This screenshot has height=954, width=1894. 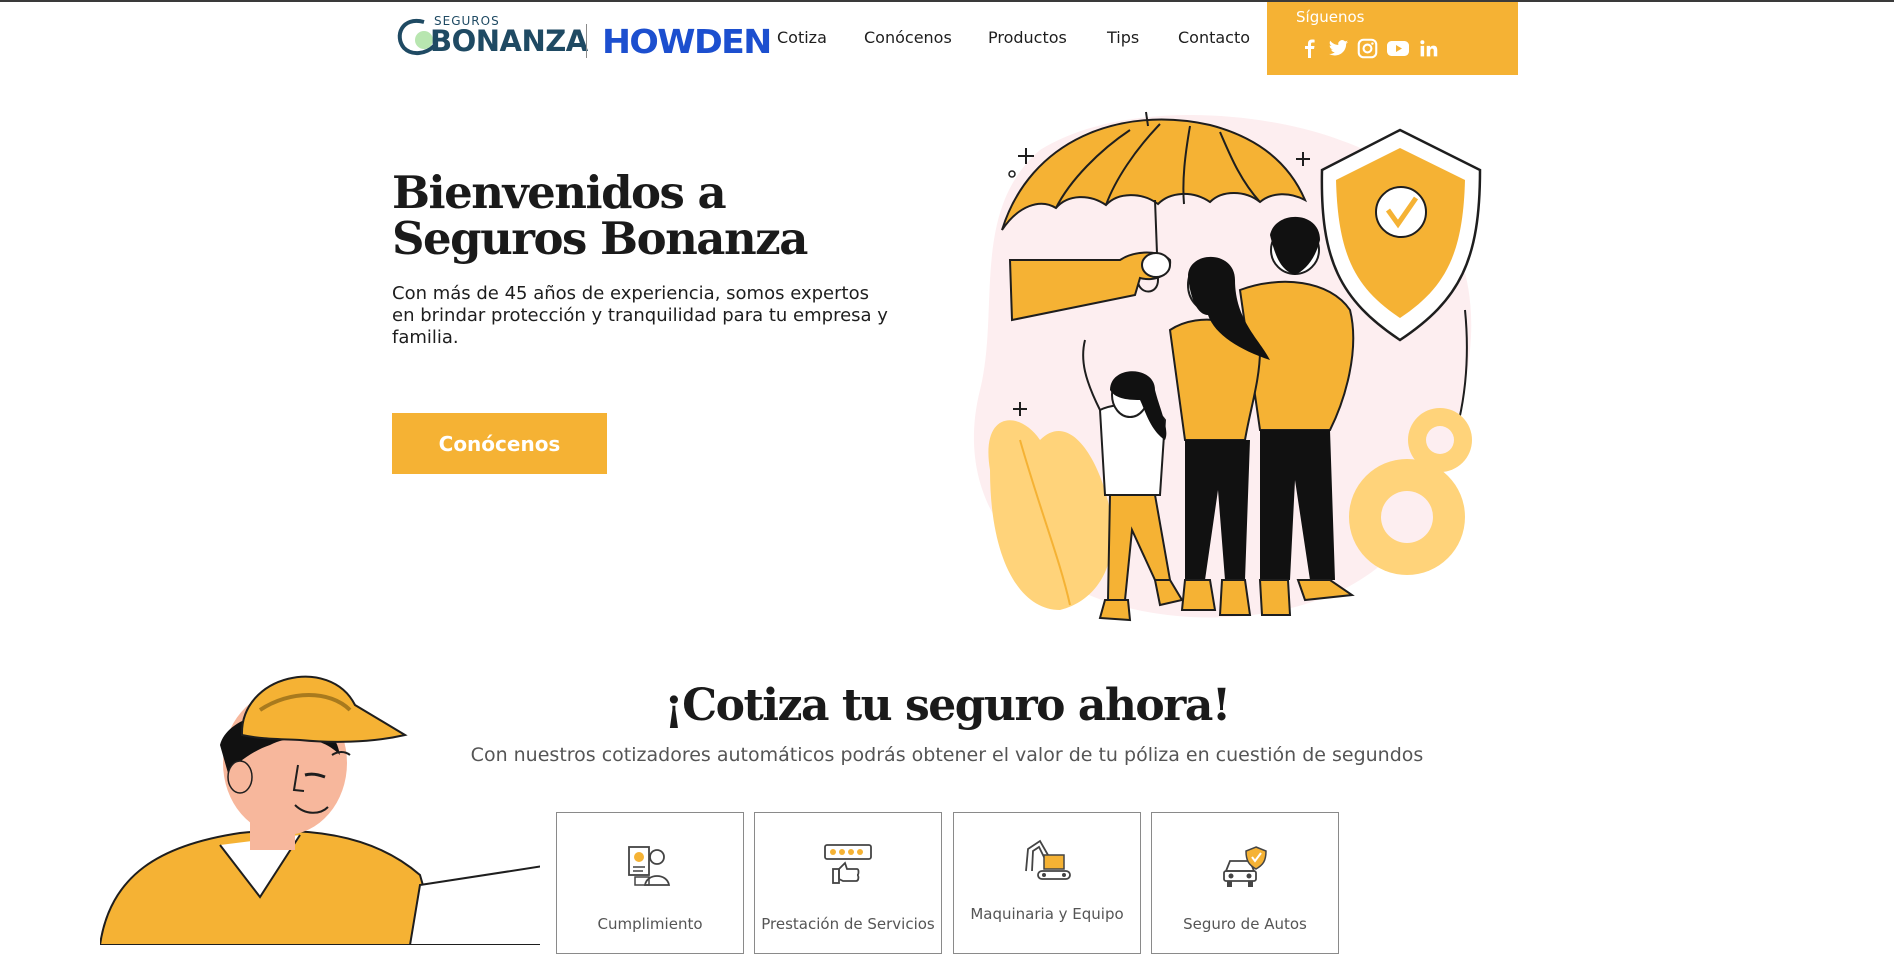 What do you see at coordinates (499, 443) in the screenshot?
I see `conocenos-button: Conócenos` at bounding box center [499, 443].